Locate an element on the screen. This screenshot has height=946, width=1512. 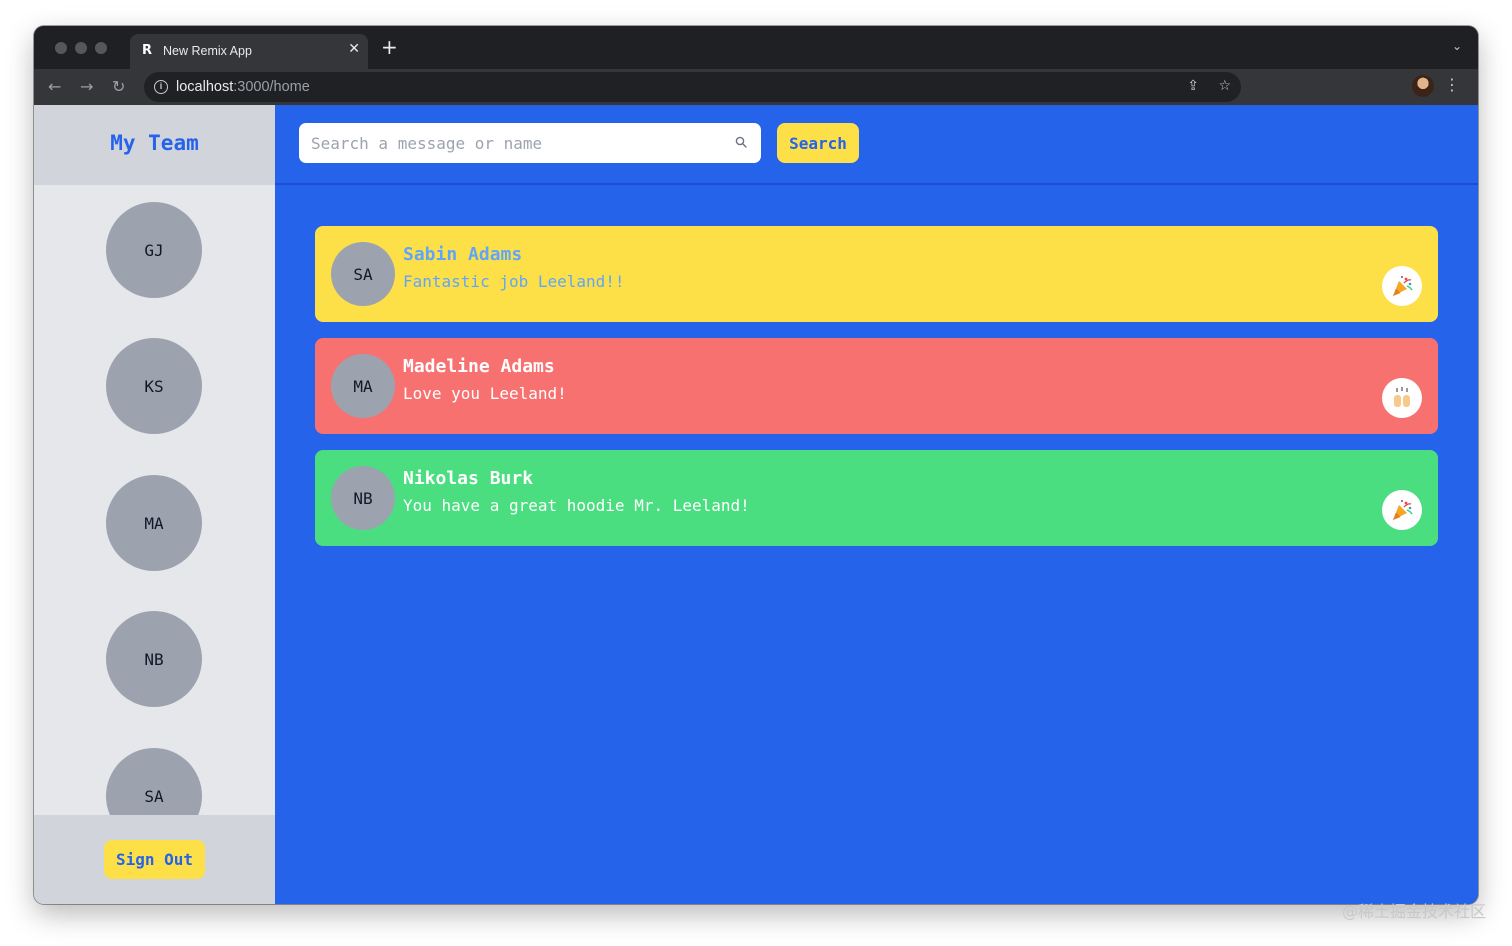
sidebar-footer: Sign Out is located at coordinates (154, 859).